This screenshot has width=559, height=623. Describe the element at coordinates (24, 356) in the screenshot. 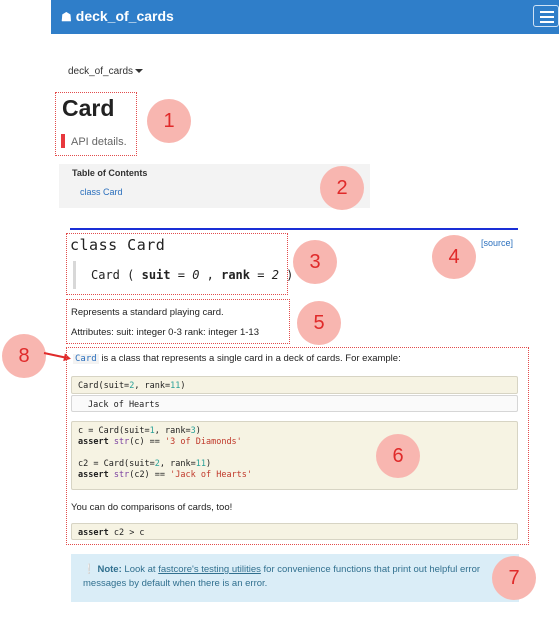

I see `annotation-marker-8: 8` at that location.